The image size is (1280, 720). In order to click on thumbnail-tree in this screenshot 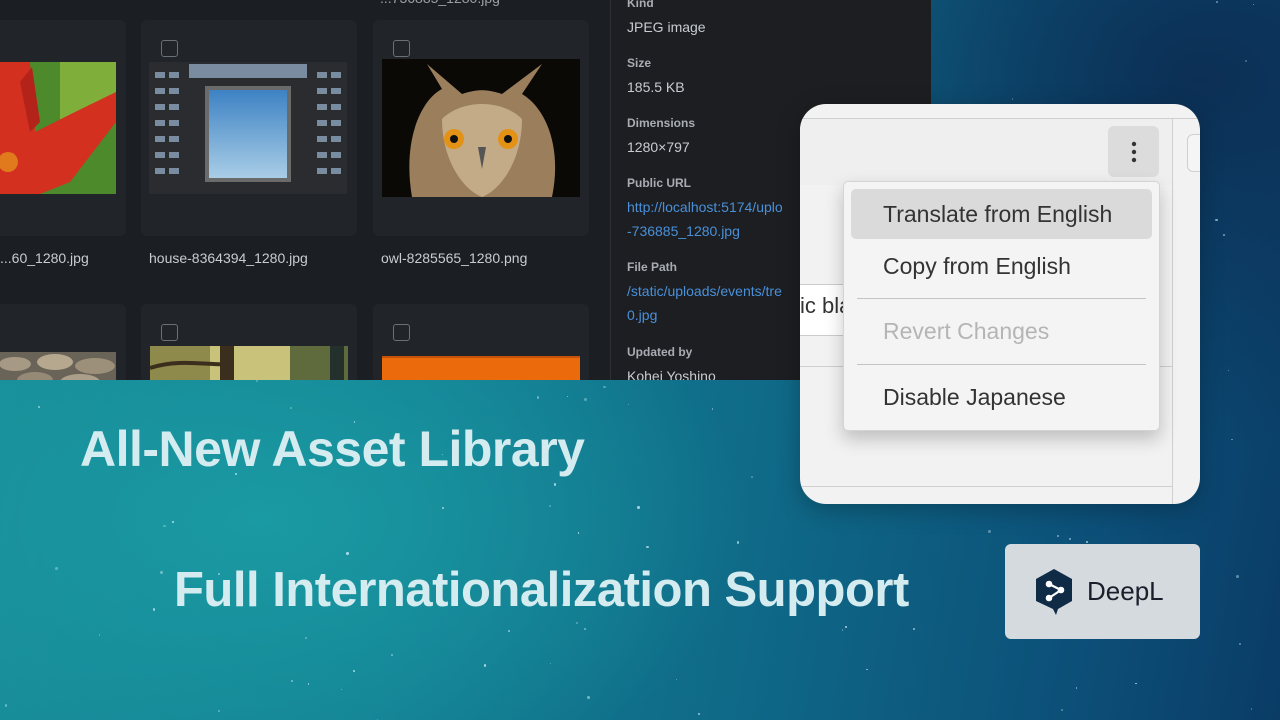, I will do `click(249, 363)`.